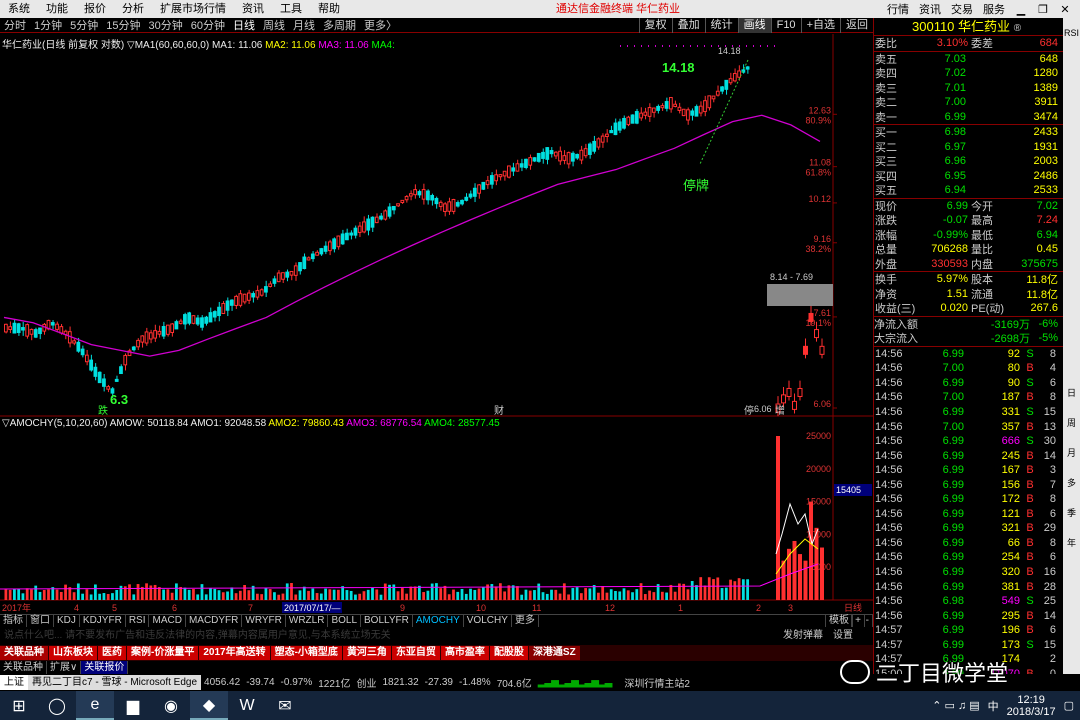 This screenshot has height=720, width=1080. I want to click on board-tag: 关联品种, so click(24, 653).